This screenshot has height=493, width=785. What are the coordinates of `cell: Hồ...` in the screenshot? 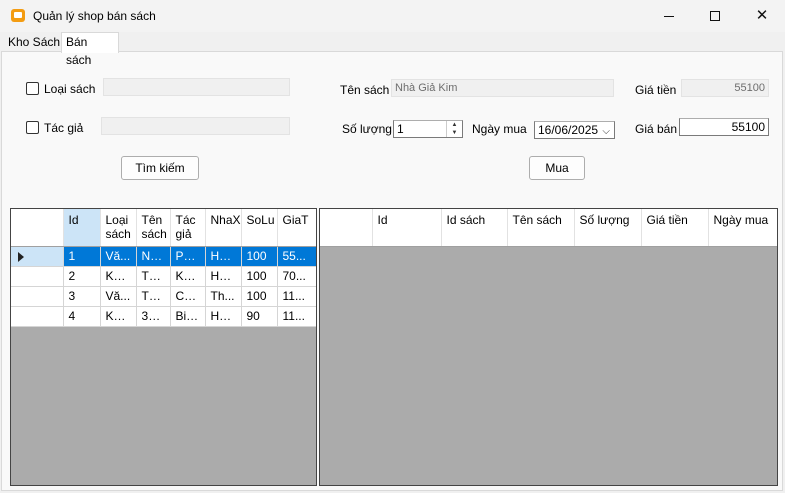 It's located at (223, 316).